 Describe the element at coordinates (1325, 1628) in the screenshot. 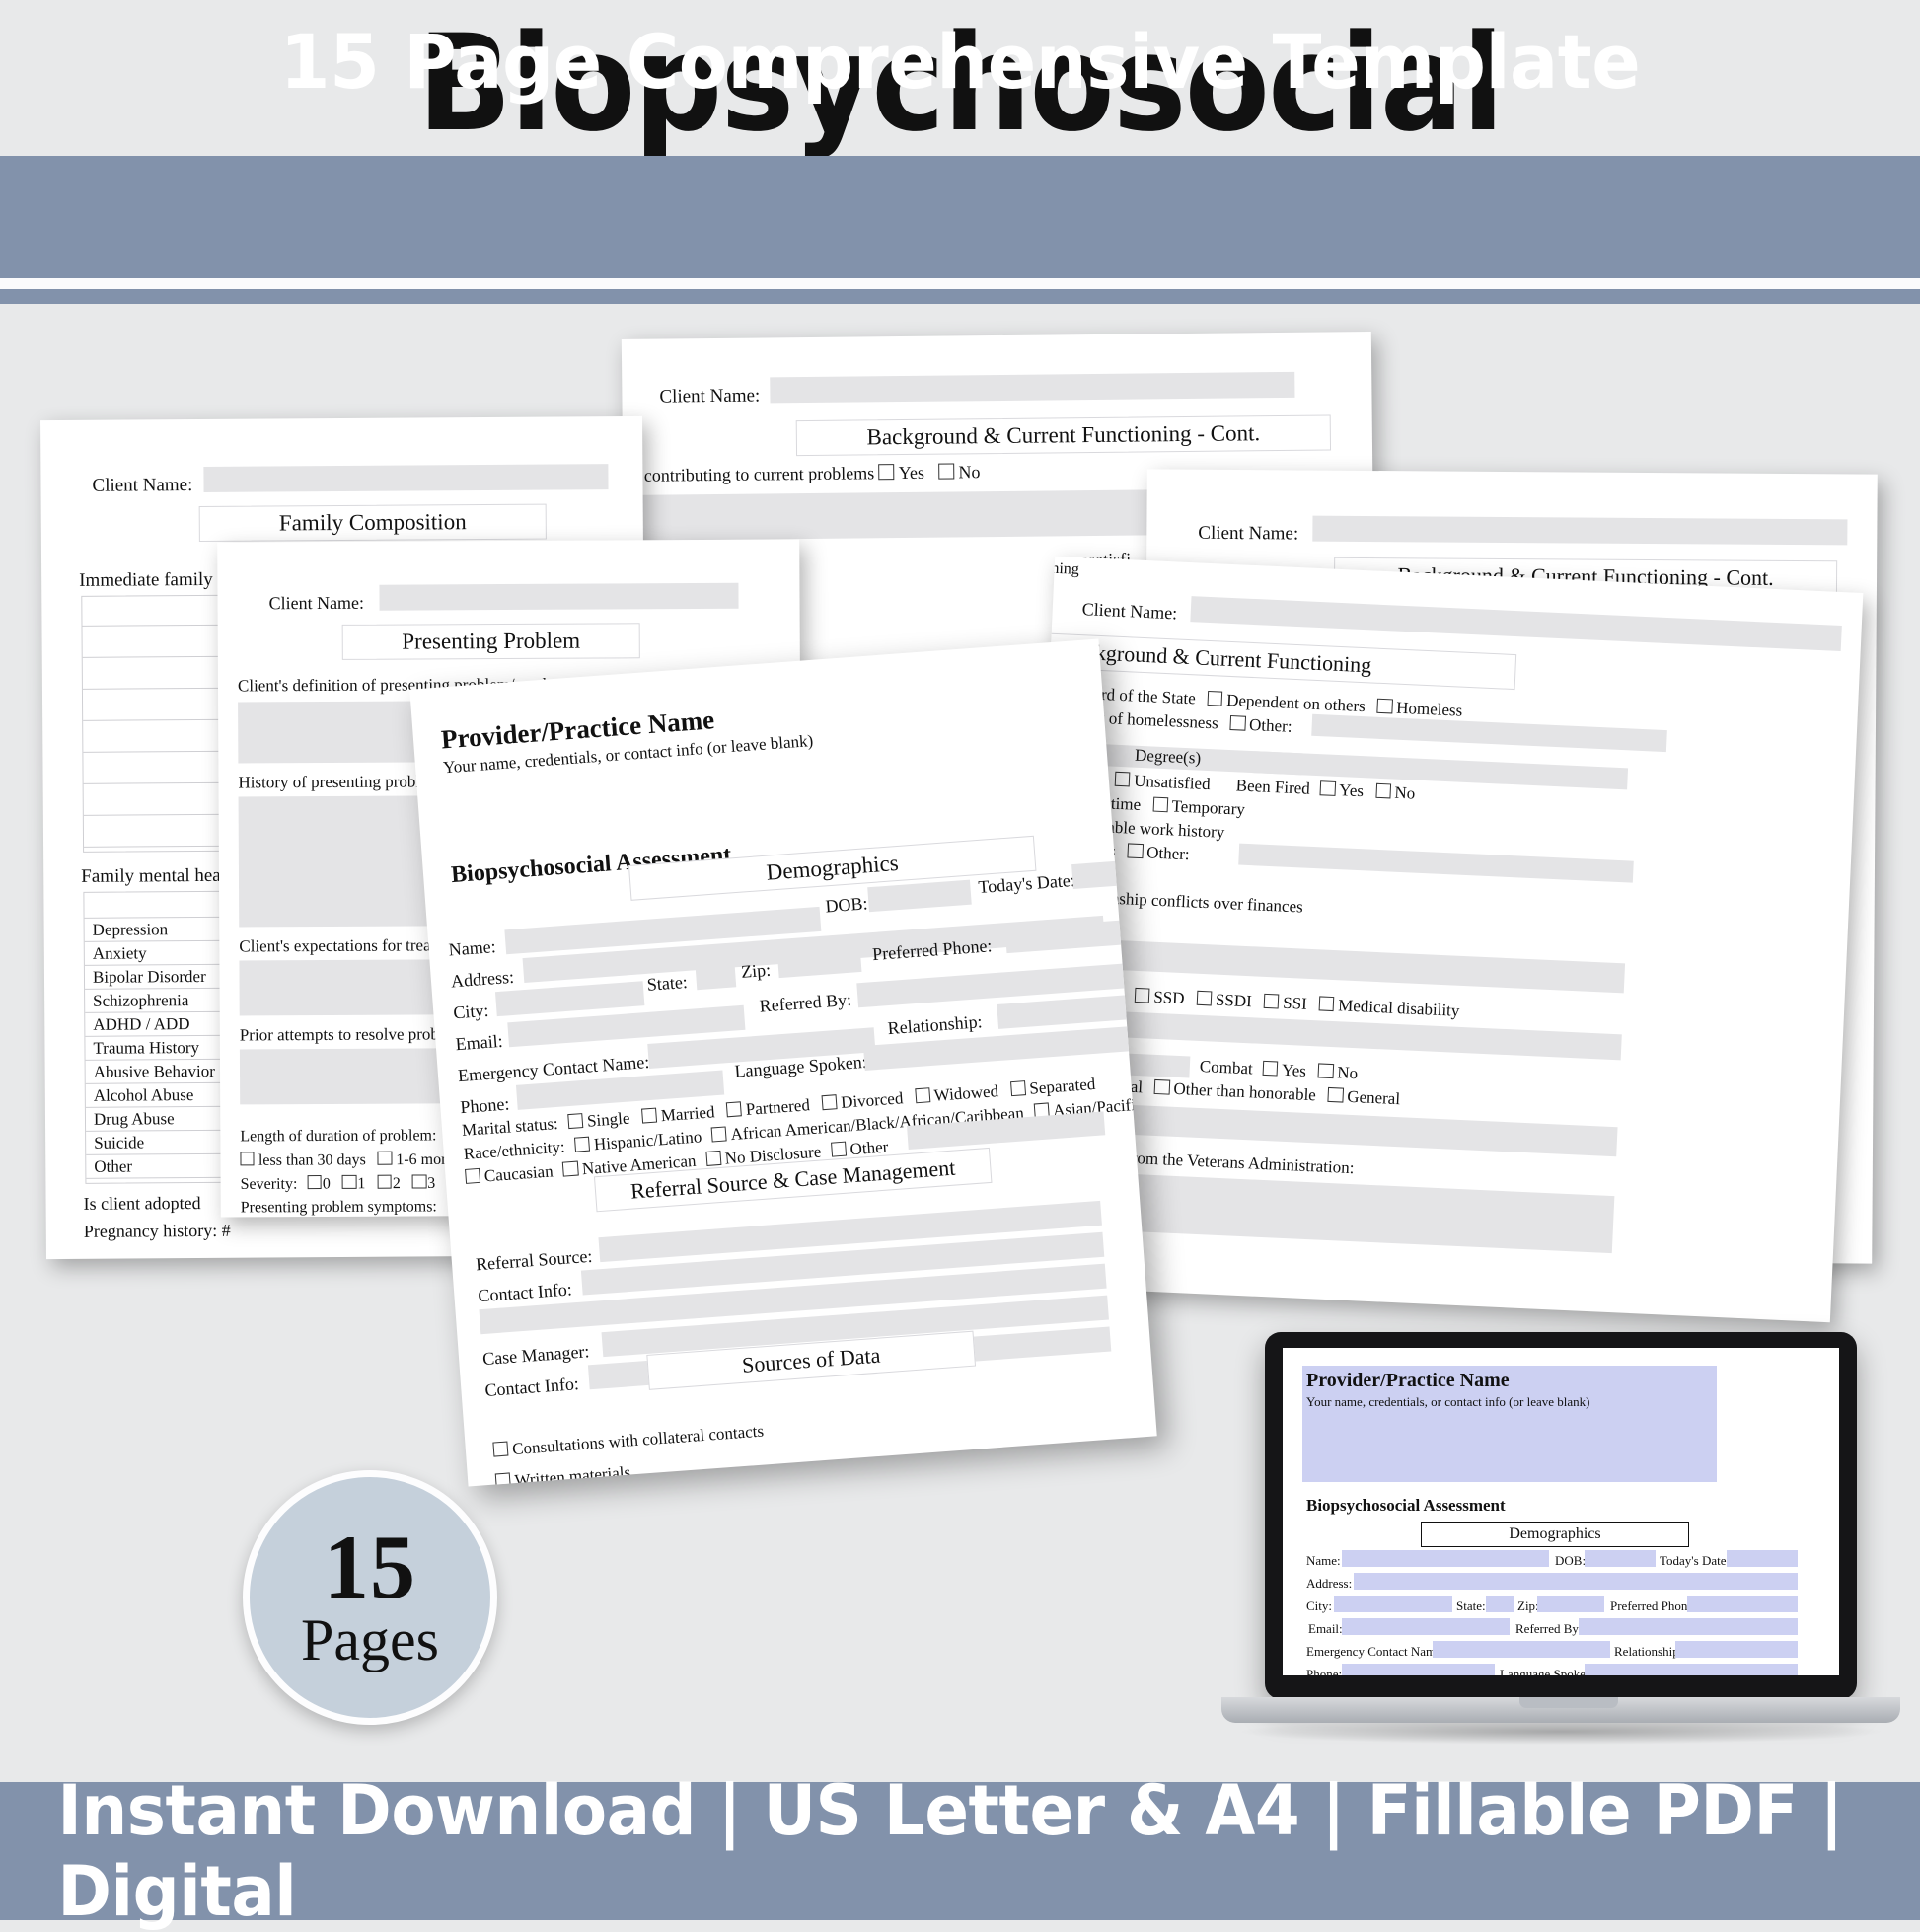

I see `email-label: Email:` at that location.